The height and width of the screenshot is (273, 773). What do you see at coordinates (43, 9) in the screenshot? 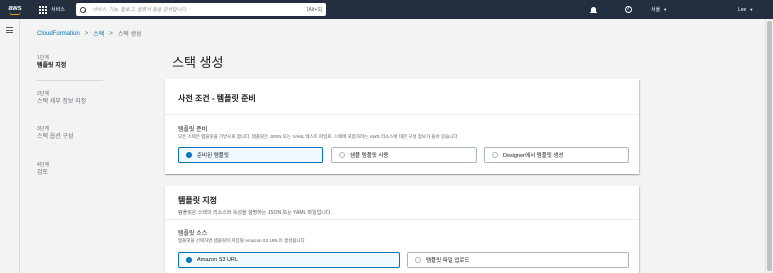
I see `grid-icon` at bounding box center [43, 9].